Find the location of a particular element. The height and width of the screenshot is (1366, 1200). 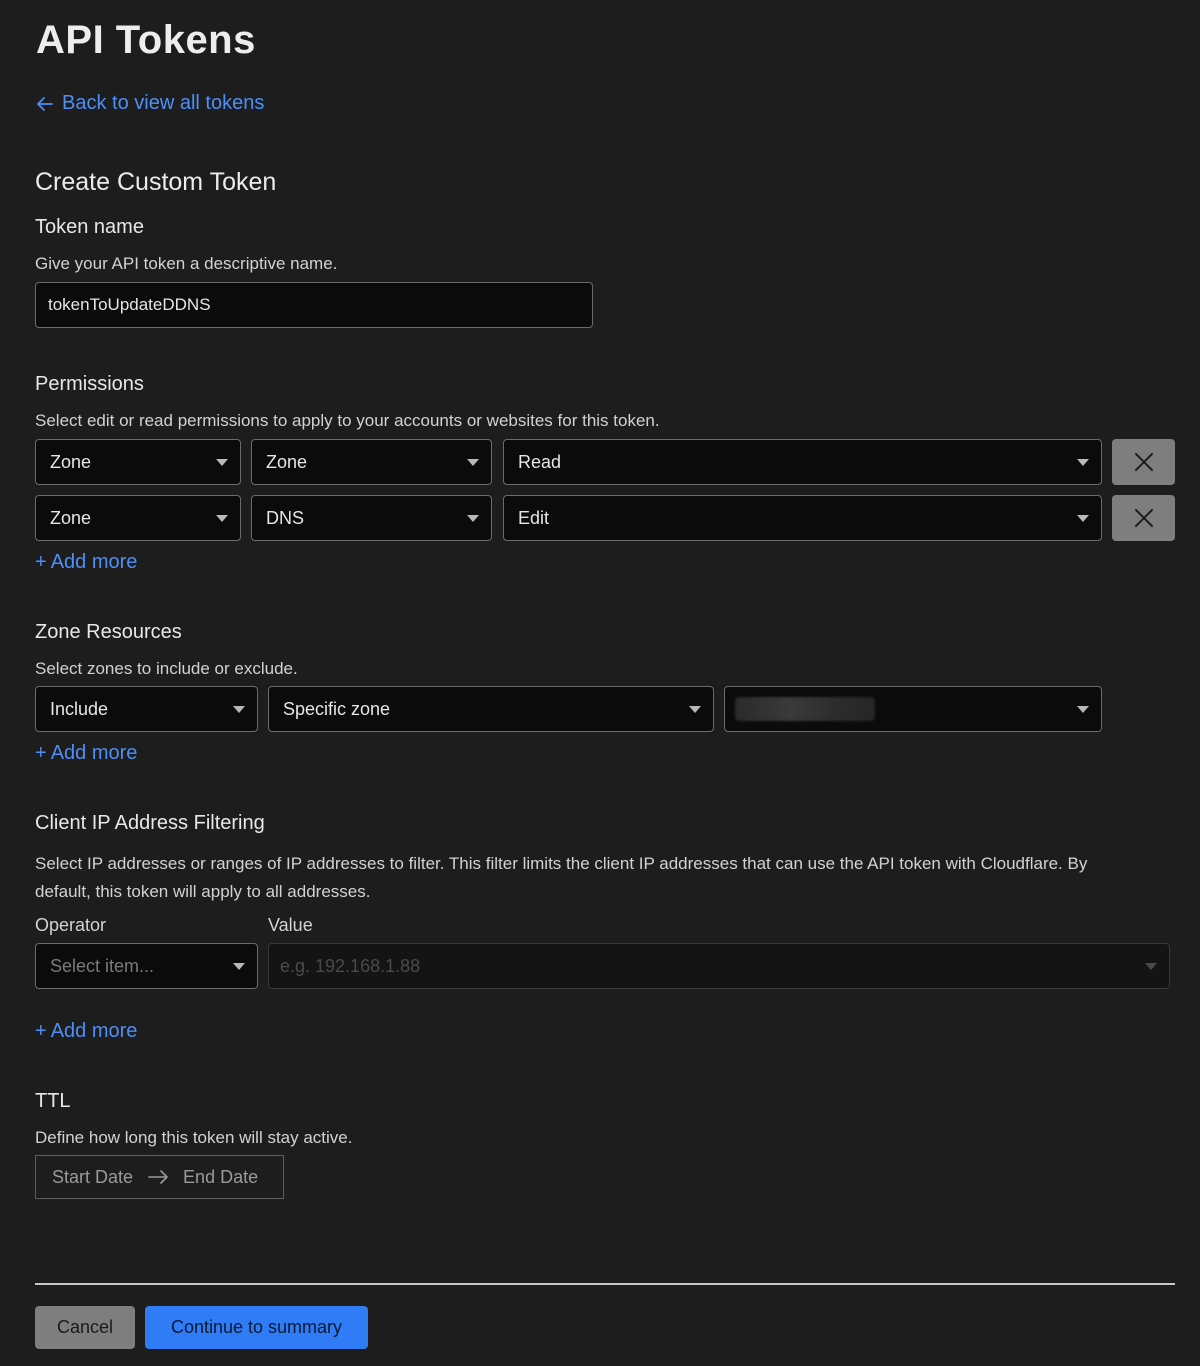

permission-1-resource-select: Zone is located at coordinates (371, 462).